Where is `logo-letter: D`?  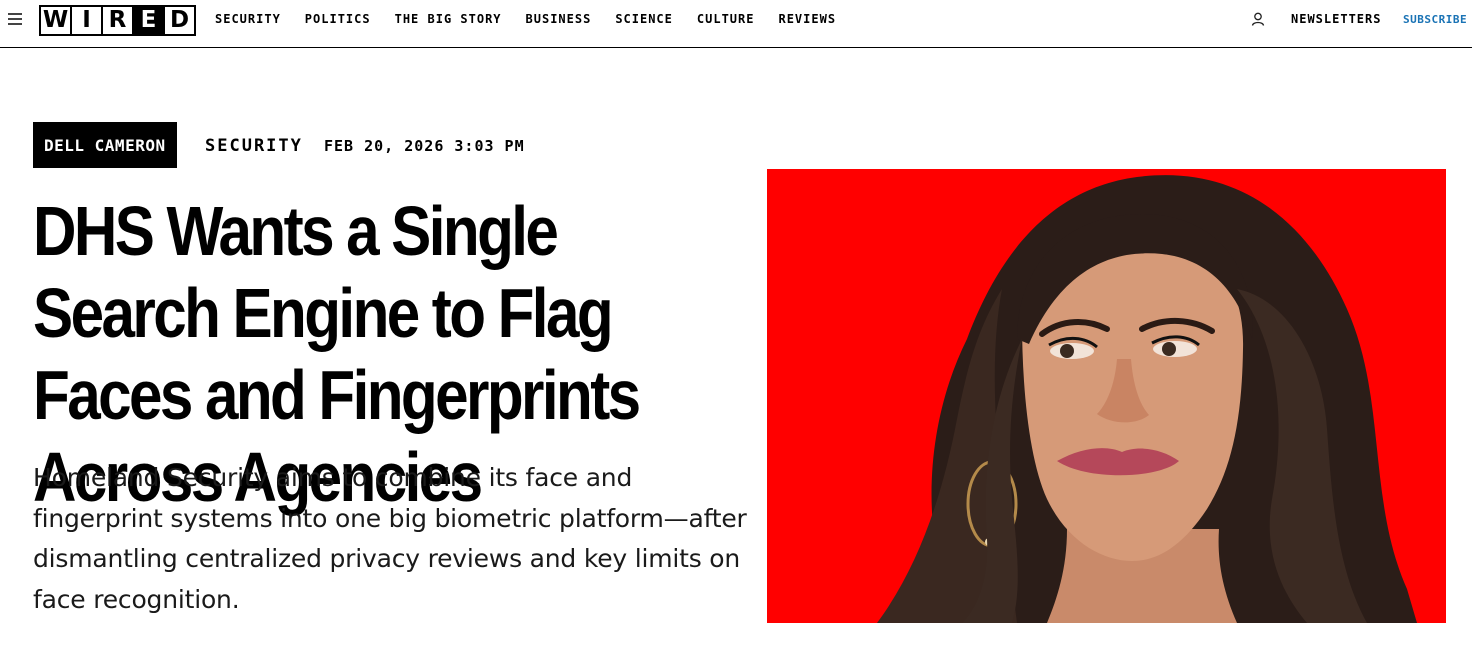
logo-letter: D is located at coordinates (179, 20).